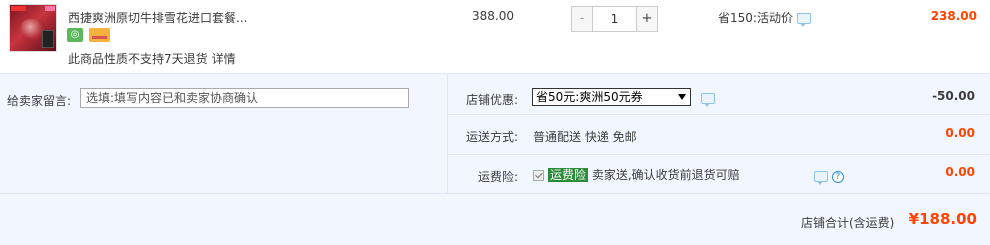  I want to click on store-total-amount: ¥188.00, so click(942, 219).